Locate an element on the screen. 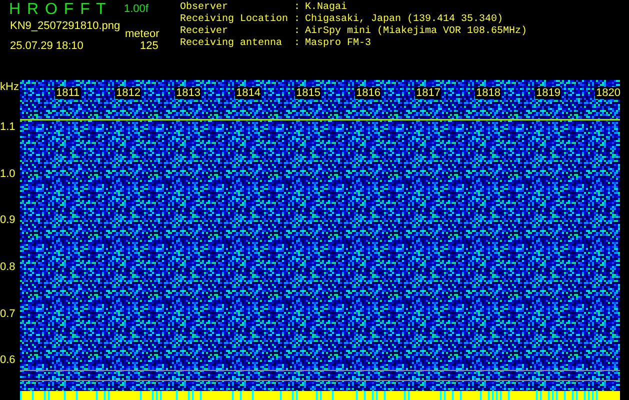 The height and width of the screenshot is (400, 629). axis-unit: kHz is located at coordinates (9, 87).